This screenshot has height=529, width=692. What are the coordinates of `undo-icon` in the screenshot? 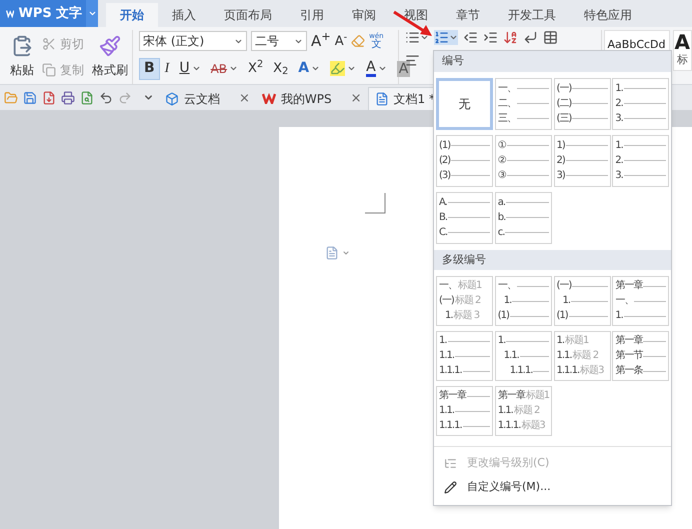 It's located at (106, 97).